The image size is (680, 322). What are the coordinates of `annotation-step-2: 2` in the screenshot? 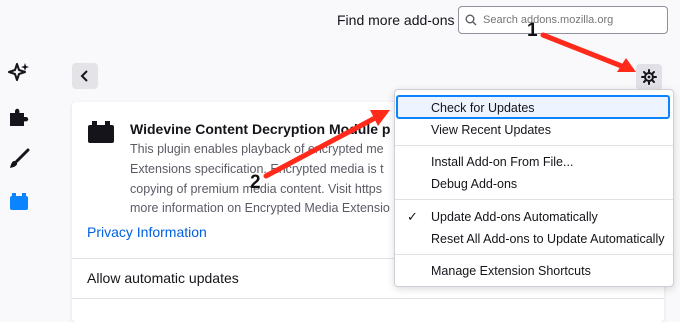 It's located at (255, 182).